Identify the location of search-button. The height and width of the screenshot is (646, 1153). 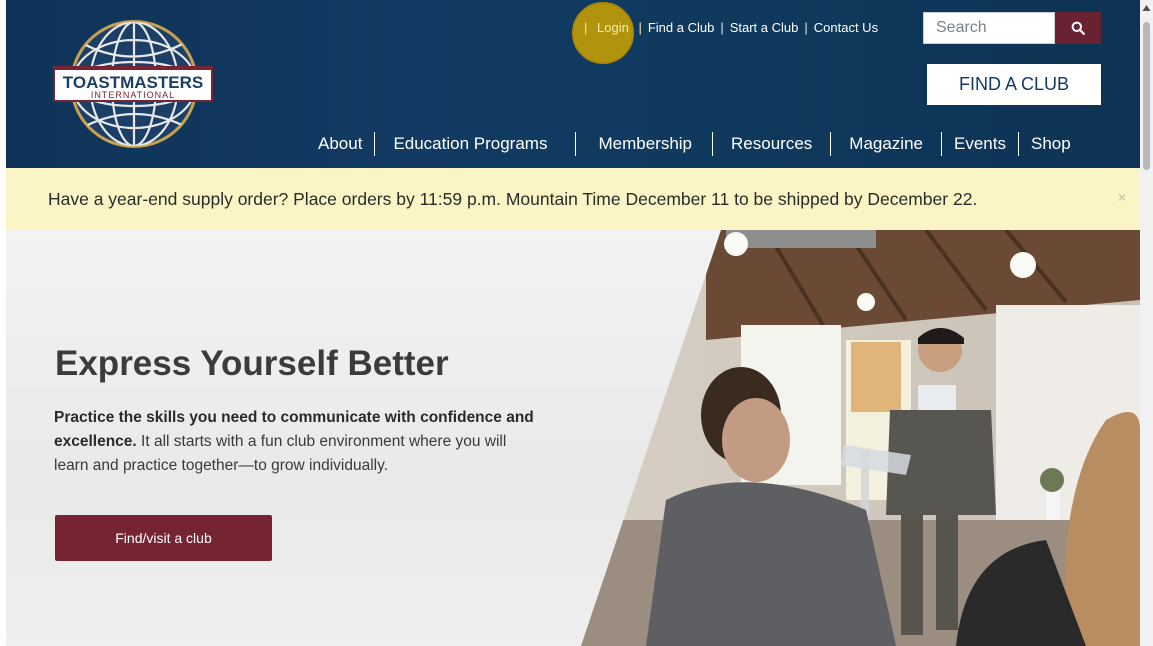
(1078, 28).